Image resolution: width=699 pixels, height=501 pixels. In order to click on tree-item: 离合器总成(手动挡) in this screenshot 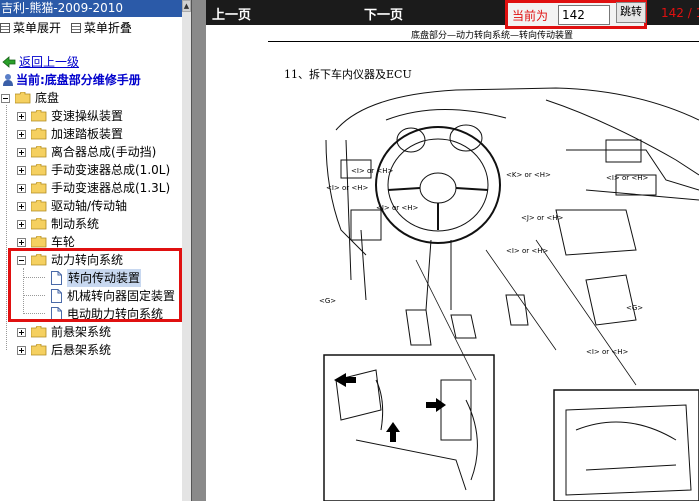, I will do `click(86, 152)`.